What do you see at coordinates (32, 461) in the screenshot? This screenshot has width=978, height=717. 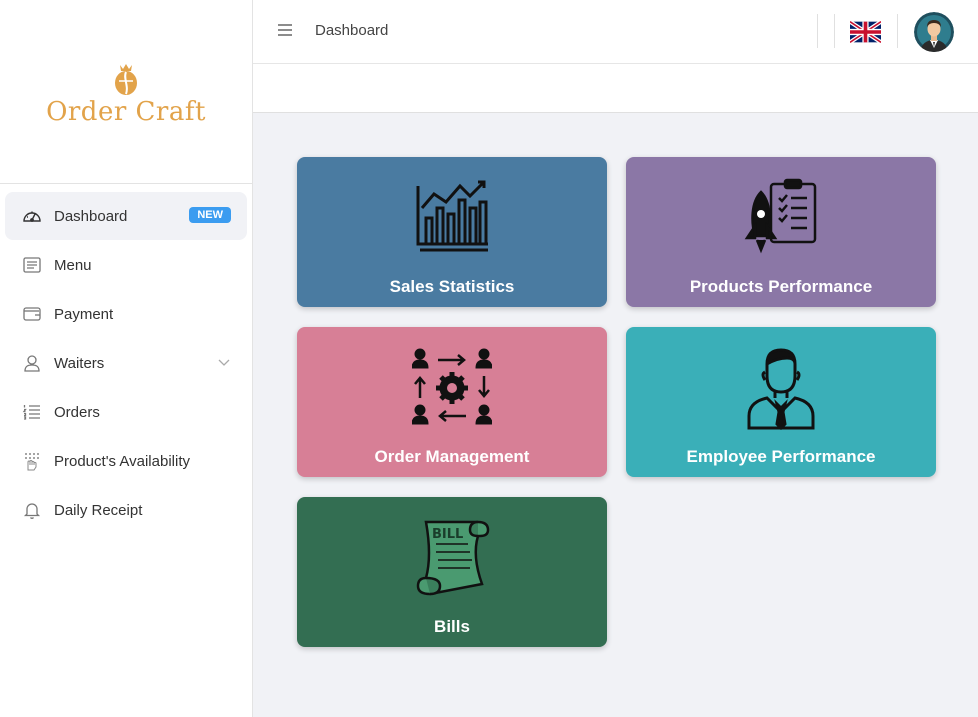 I see `hand-dots-icon` at bounding box center [32, 461].